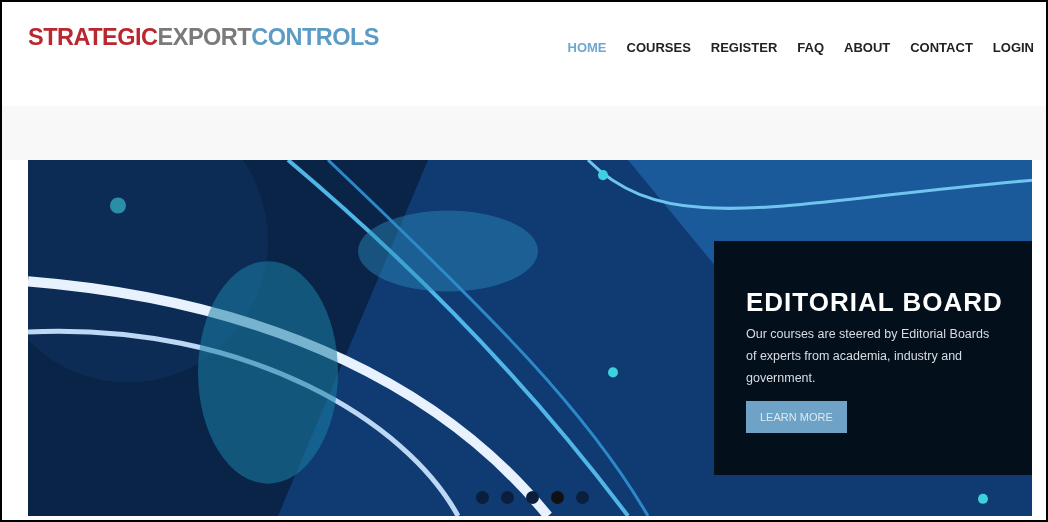 Image resolution: width=1048 pixels, height=522 pixels. What do you see at coordinates (941, 48) in the screenshot?
I see `nav-link: CONTACT` at bounding box center [941, 48].